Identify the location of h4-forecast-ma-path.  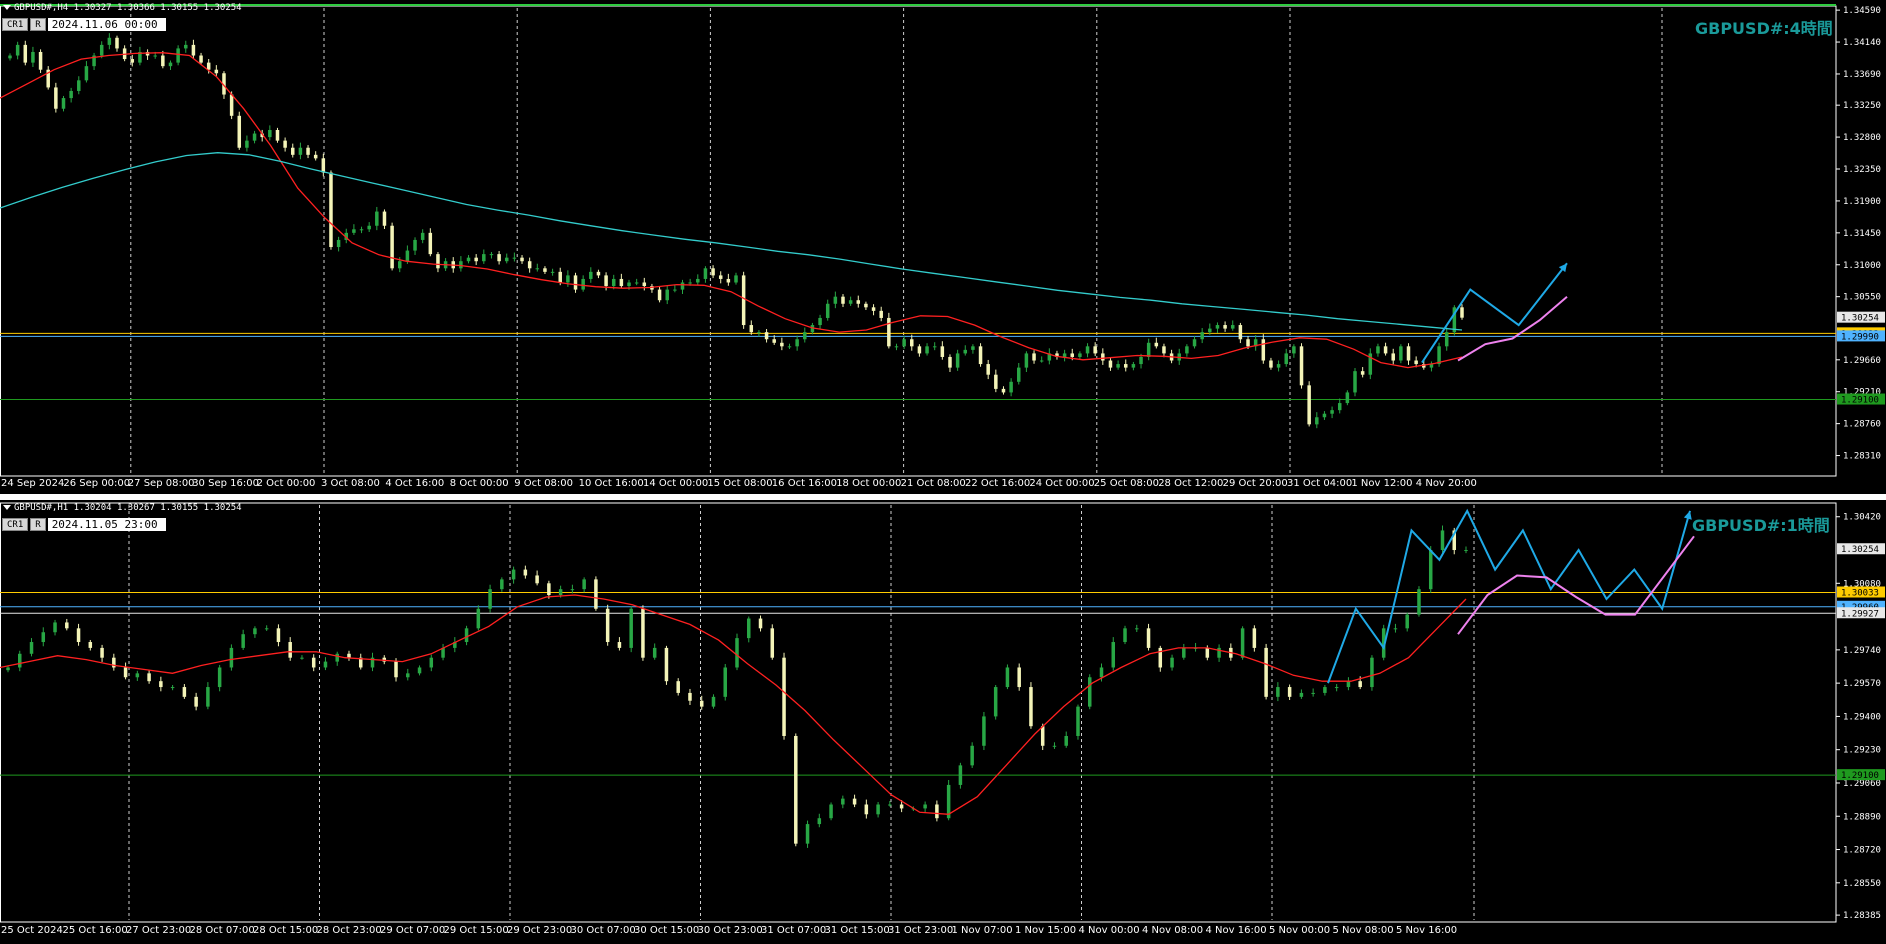
(1512, 328).